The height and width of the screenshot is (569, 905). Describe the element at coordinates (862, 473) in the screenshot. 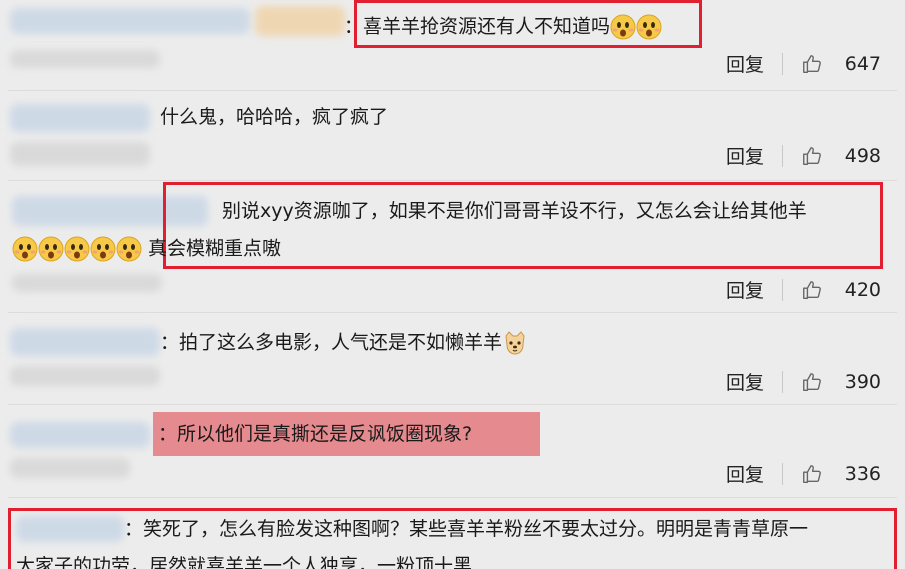

I see `like-count: 336` at that location.